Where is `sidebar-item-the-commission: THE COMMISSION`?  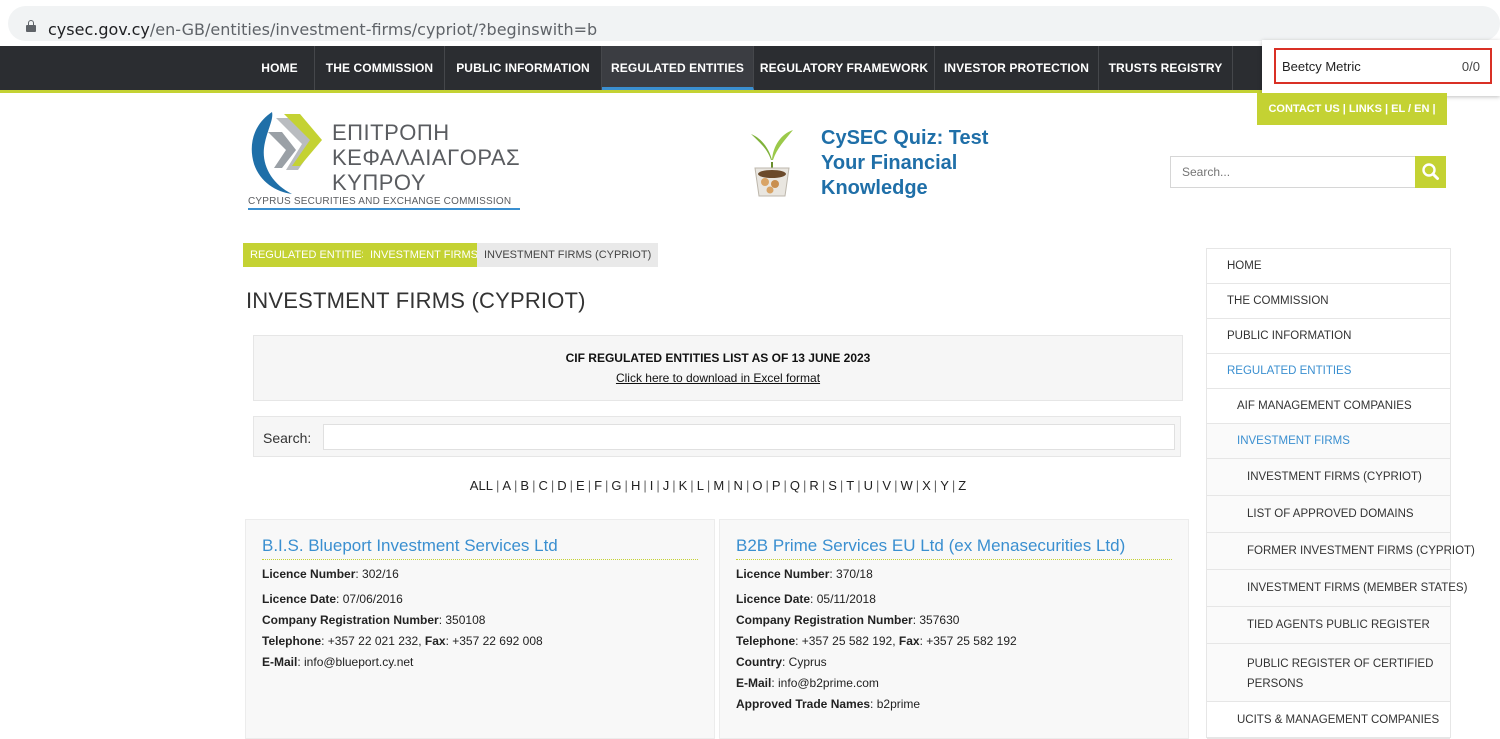
sidebar-item-the-commission: THE COMMISSION is located at coordinates (1328, 301).